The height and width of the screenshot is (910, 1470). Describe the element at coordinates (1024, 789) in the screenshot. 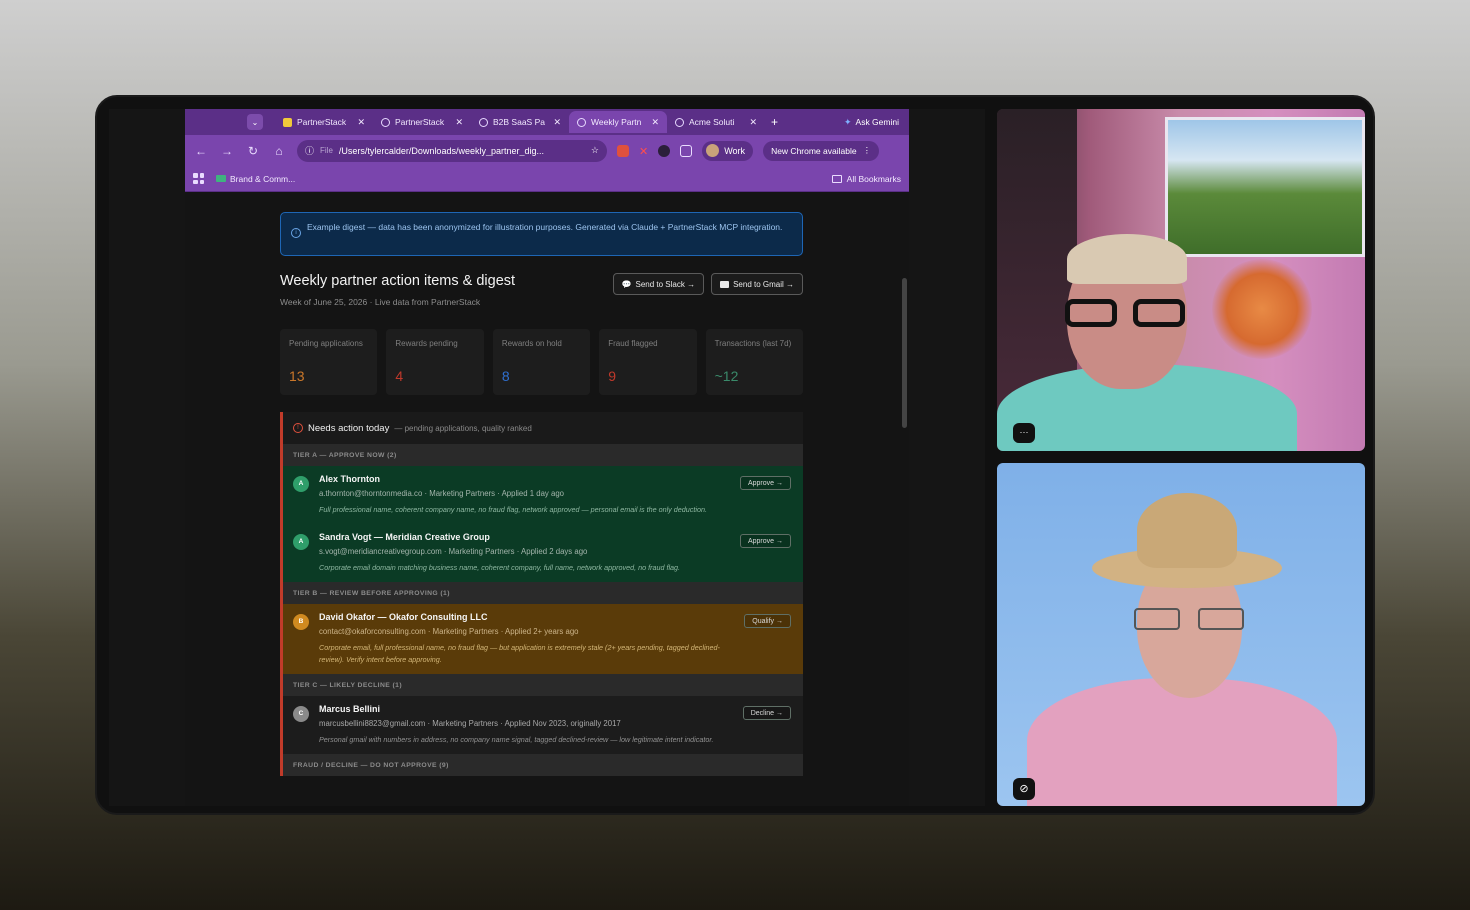

I see `mic-muted-icon: ⊘` at that location.